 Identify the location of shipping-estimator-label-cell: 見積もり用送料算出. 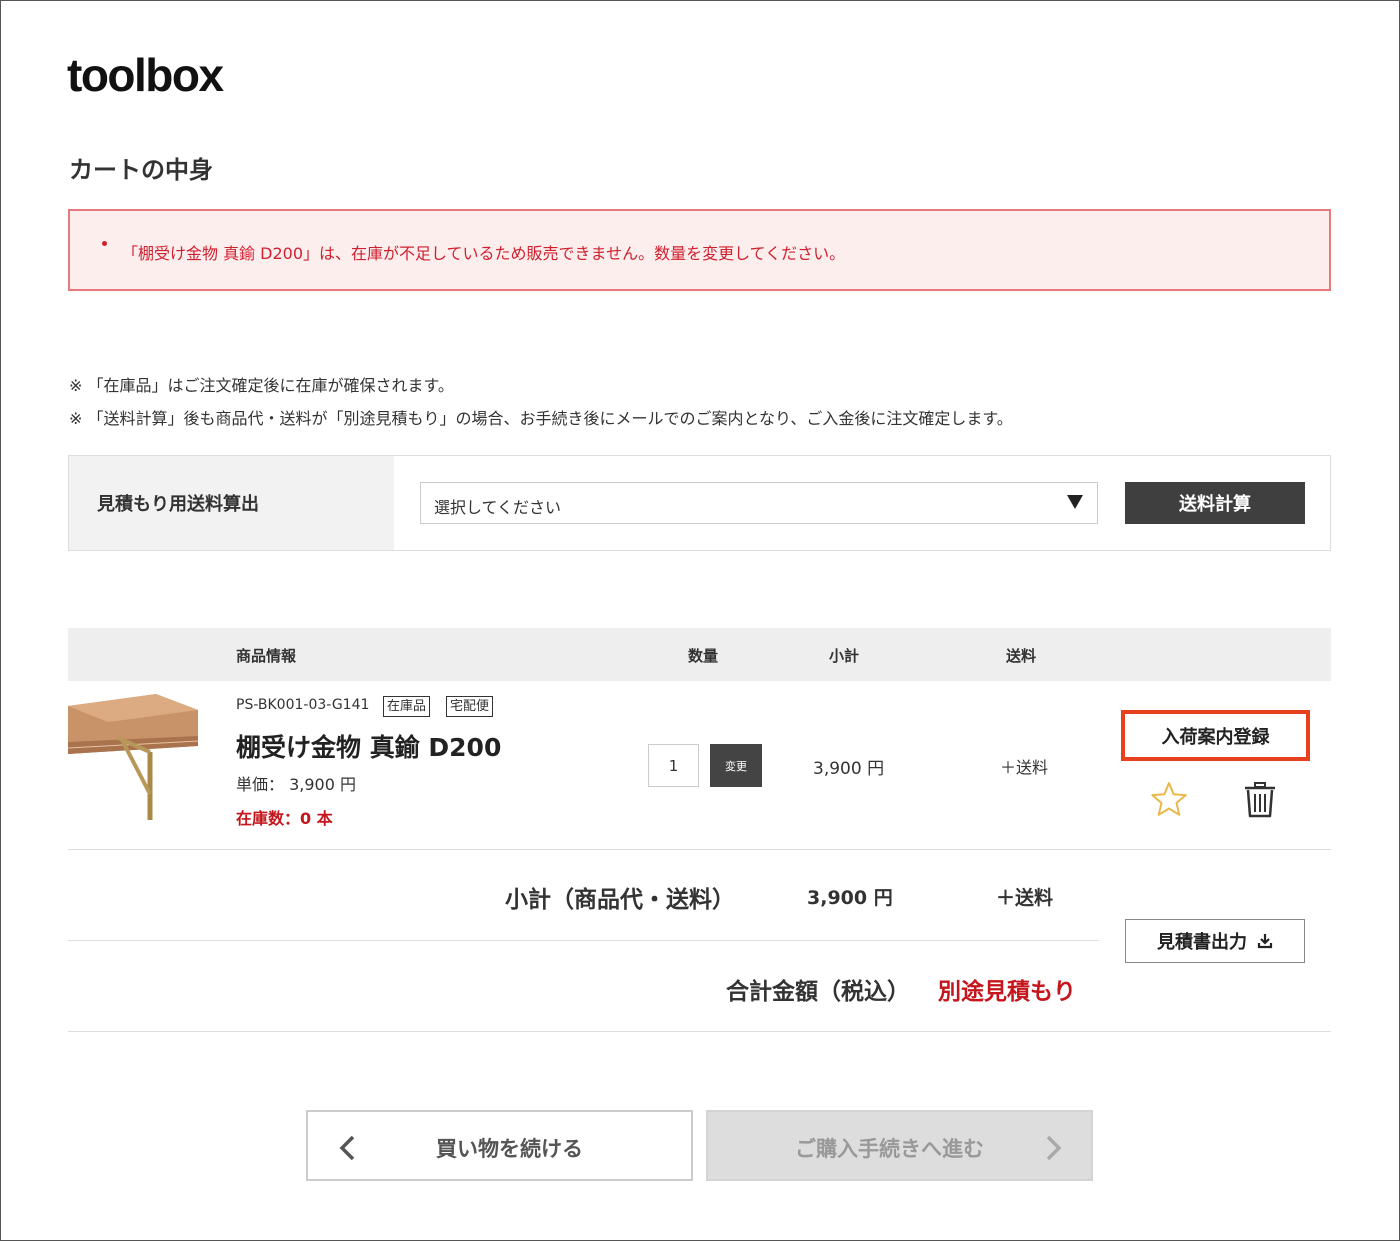
(231, 503).